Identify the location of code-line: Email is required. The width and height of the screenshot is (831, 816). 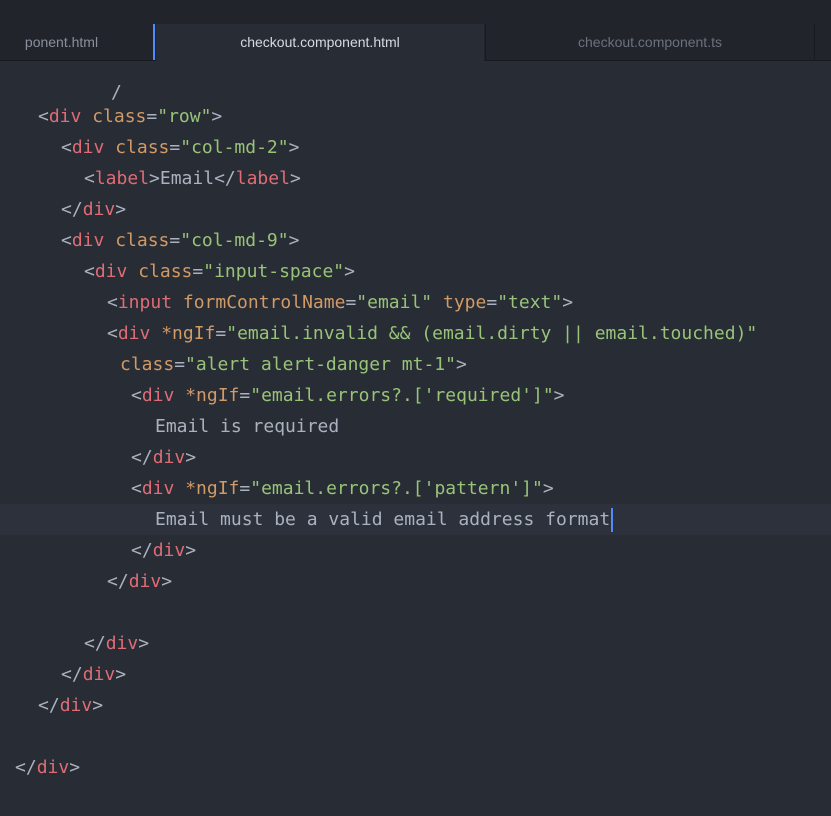
(415, 426).